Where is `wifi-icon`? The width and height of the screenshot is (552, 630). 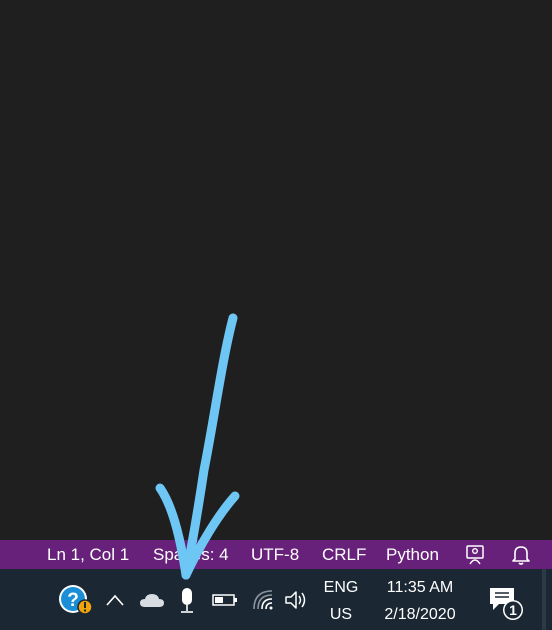
wifi-icon is located at coordinates (263, 600).